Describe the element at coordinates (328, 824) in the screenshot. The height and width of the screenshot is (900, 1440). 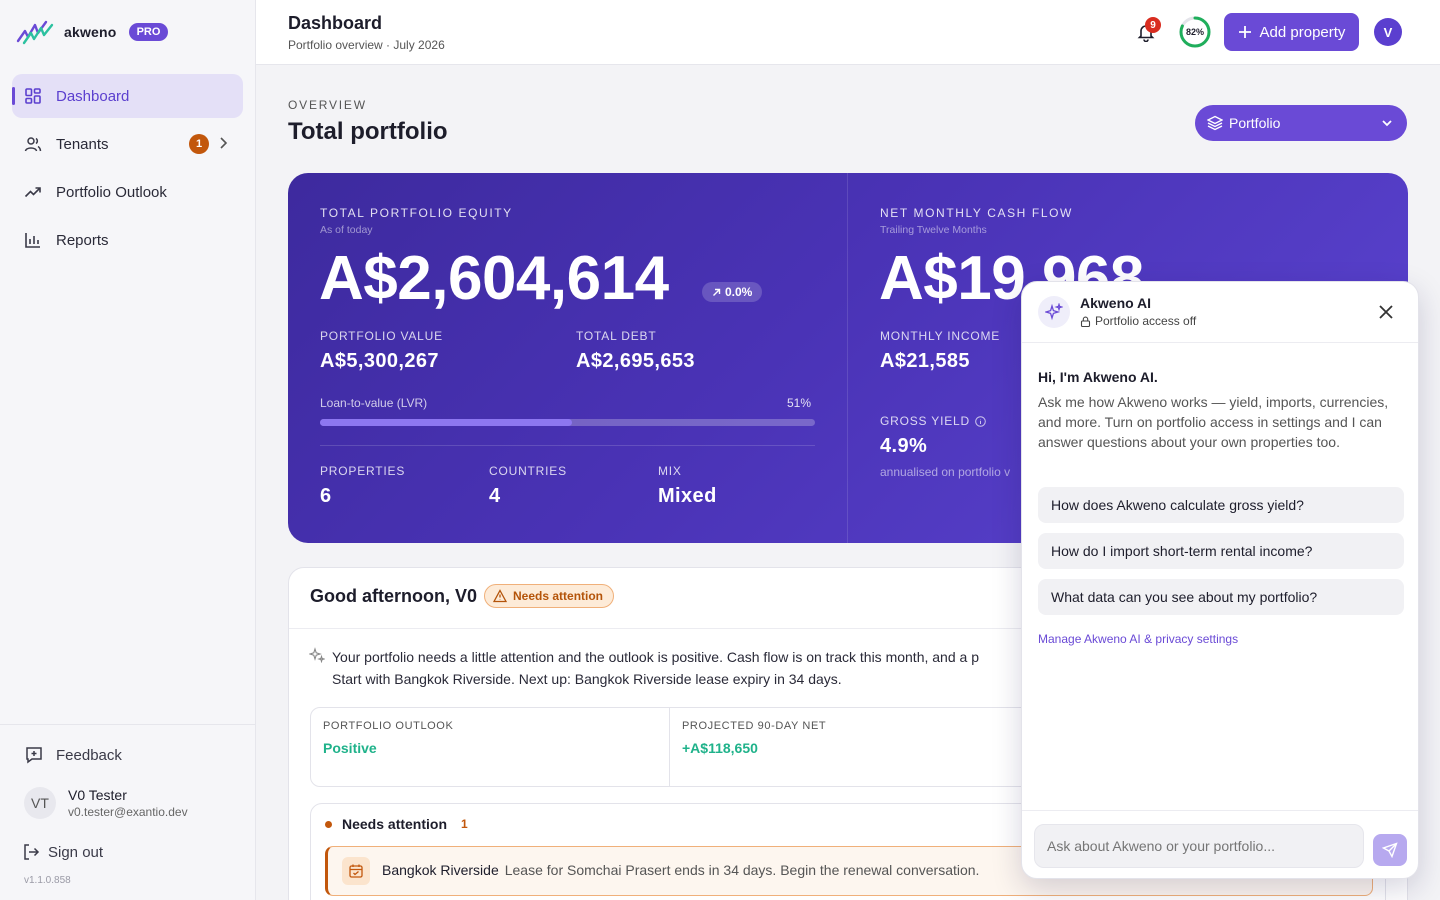
I see `attention-dot` at that location.